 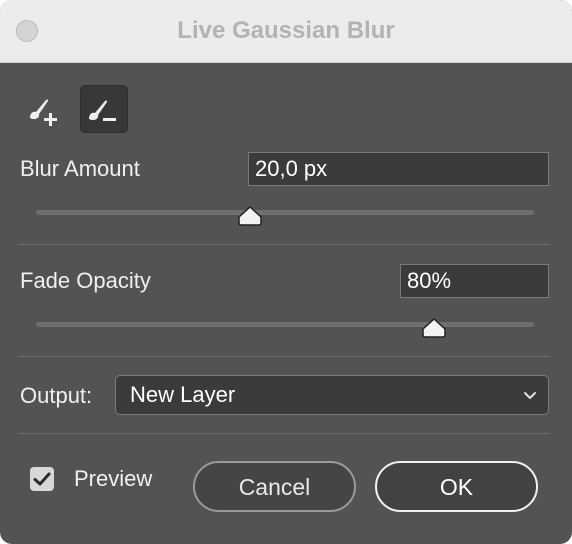 I want to click on title-bar: Live Gaussian Blur, so click(x=286, y=31).